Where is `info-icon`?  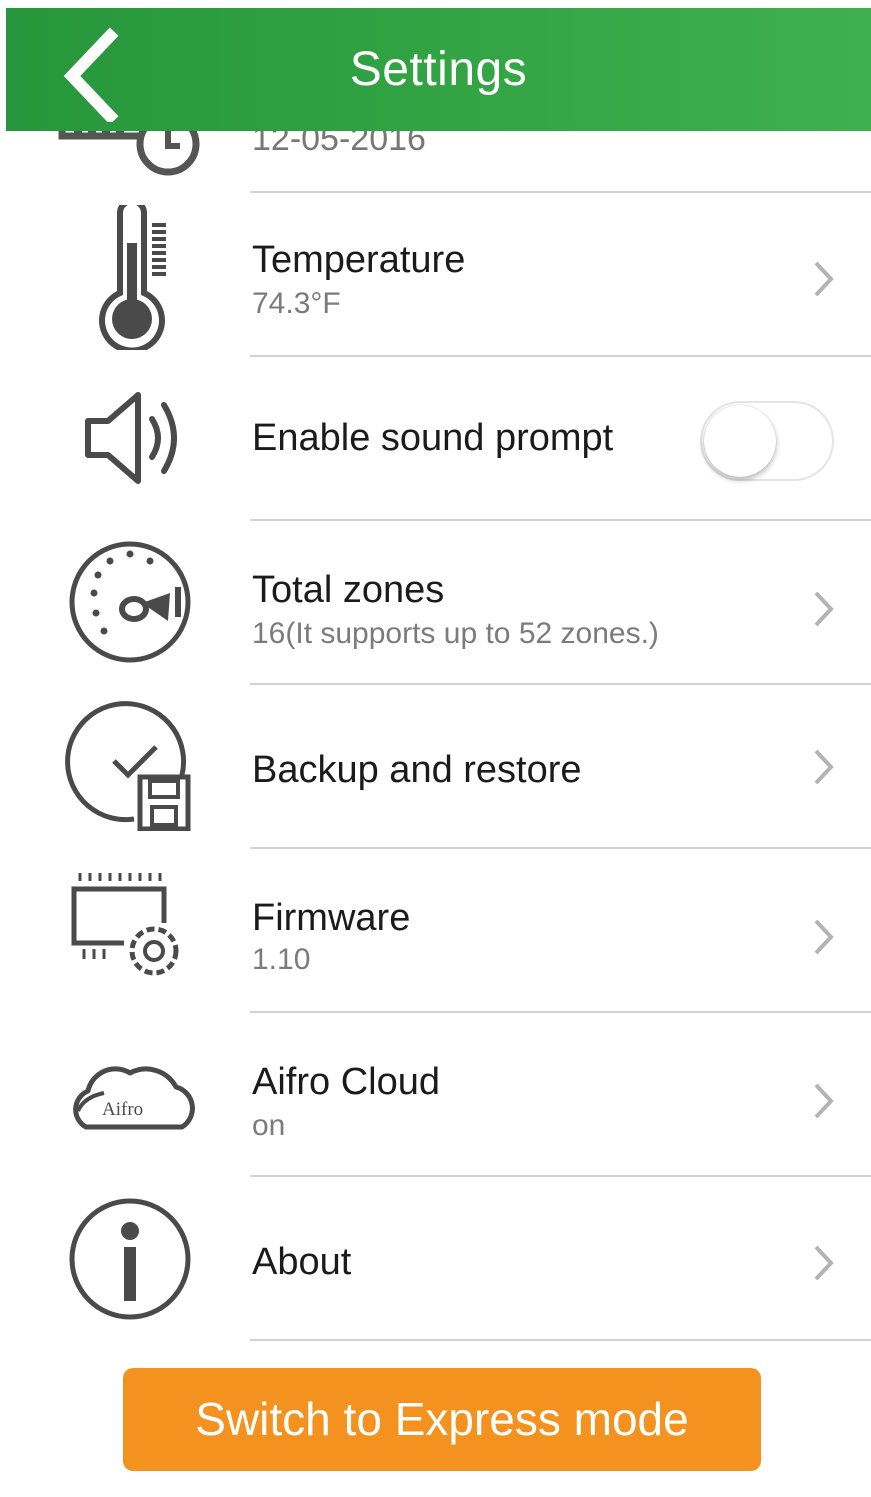 info-icon is located at coordinates (133, 1259).